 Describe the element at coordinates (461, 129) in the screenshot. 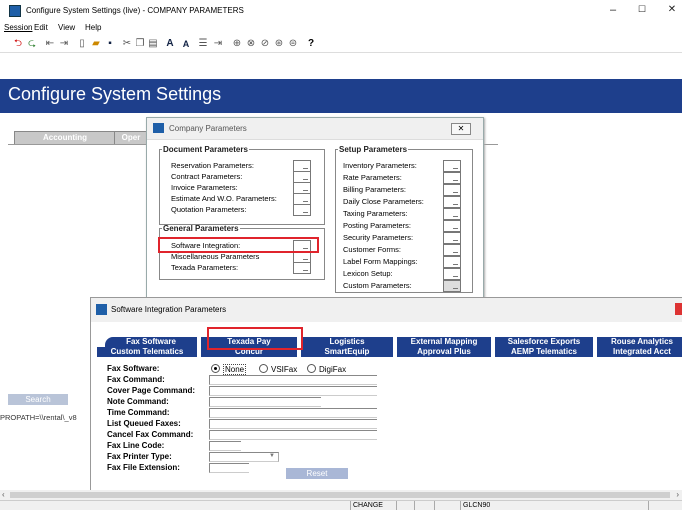

I see `close-icon: ✕` at that location.